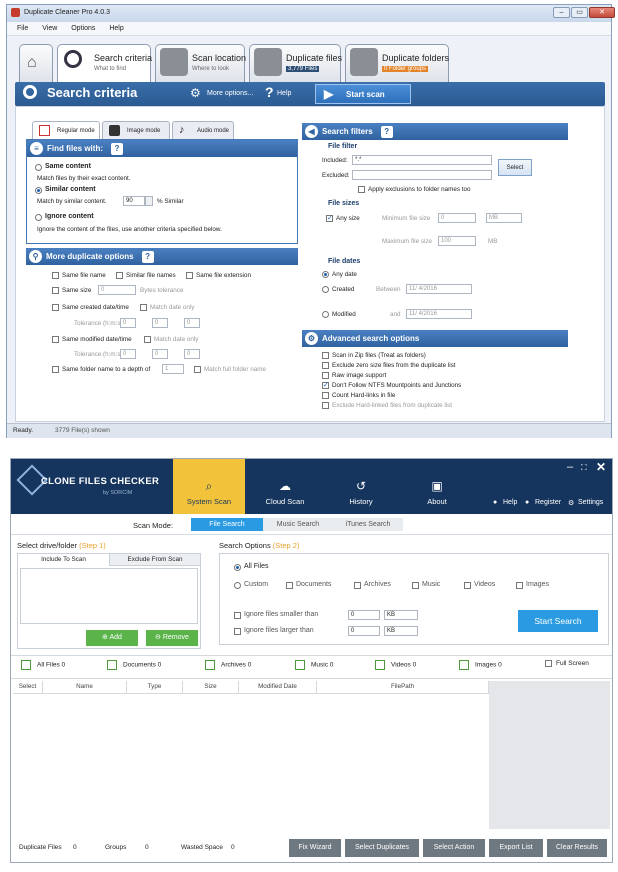 Image resolution: width=618 pixels, height=872 pixels. What do you see at coordinates (298, 524) in the screenshot?
I see `mode-music-search: Music Search` at bounding box center [298, 524].